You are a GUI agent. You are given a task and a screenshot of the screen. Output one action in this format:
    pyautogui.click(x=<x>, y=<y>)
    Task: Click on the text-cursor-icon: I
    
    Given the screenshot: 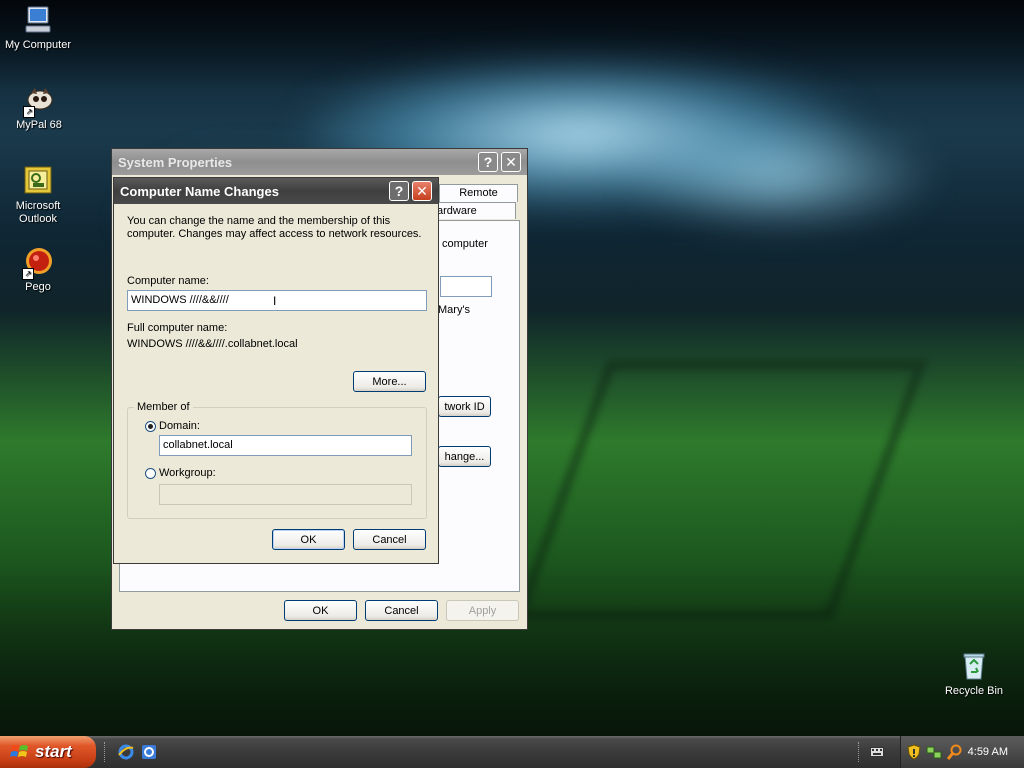 What is the action you would take?
    pyautogui.click(x=275, y=301)
    